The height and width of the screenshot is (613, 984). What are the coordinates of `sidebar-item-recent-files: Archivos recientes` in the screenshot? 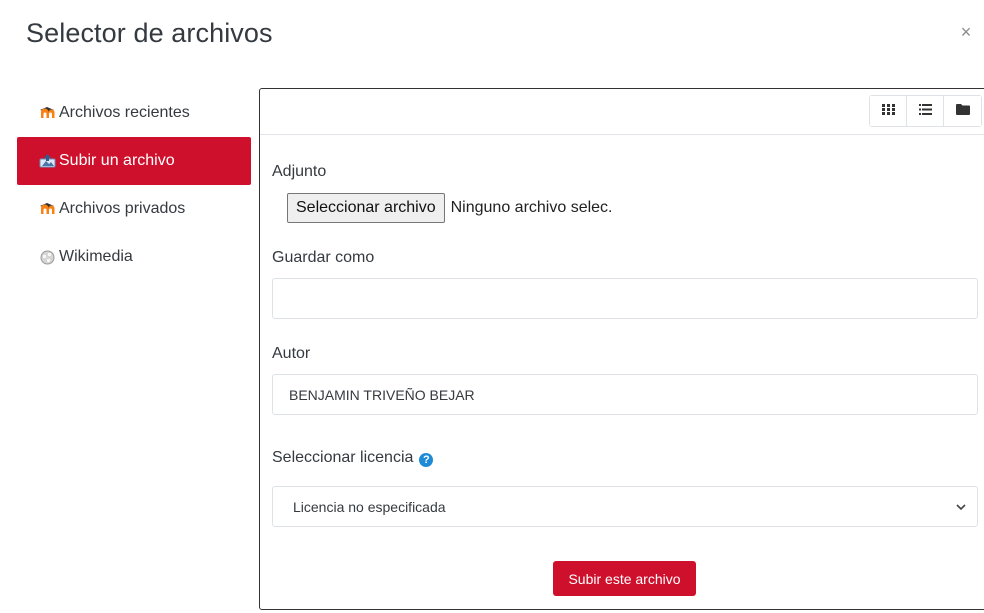 It's located at (134, 113).